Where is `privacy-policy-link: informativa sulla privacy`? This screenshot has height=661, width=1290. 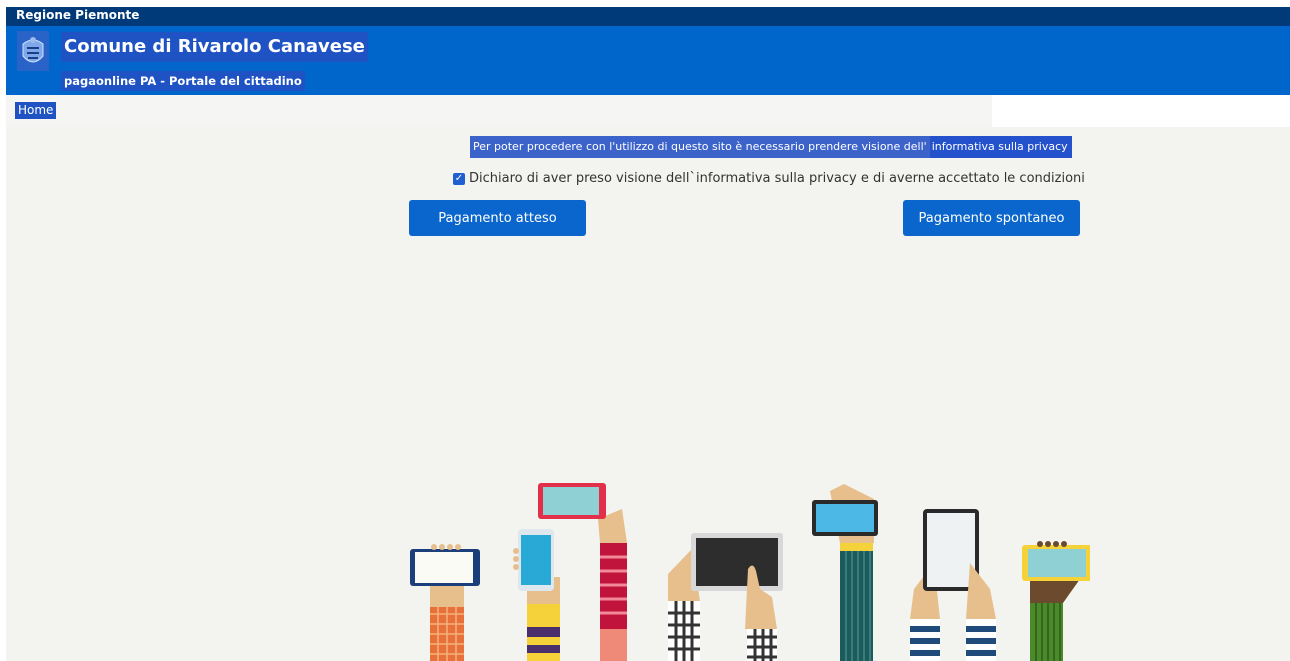
privacy-policy-link: informativa sulla privacy is located at coordinates (1000, 147).